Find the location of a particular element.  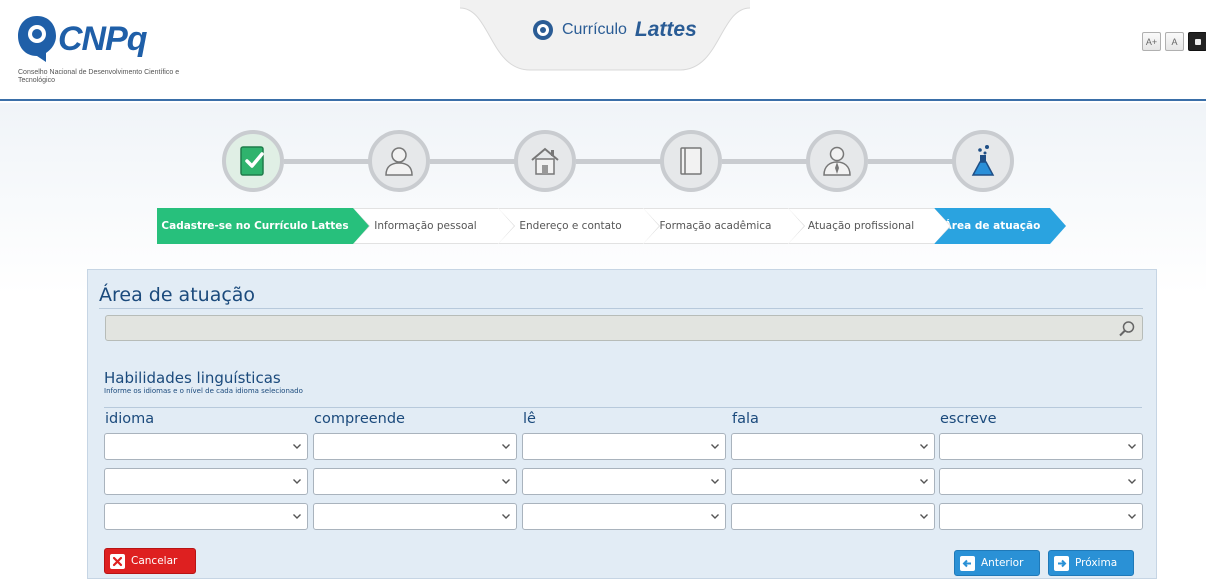

step-label: Atuação profissional is located at coordinates (861, 226).